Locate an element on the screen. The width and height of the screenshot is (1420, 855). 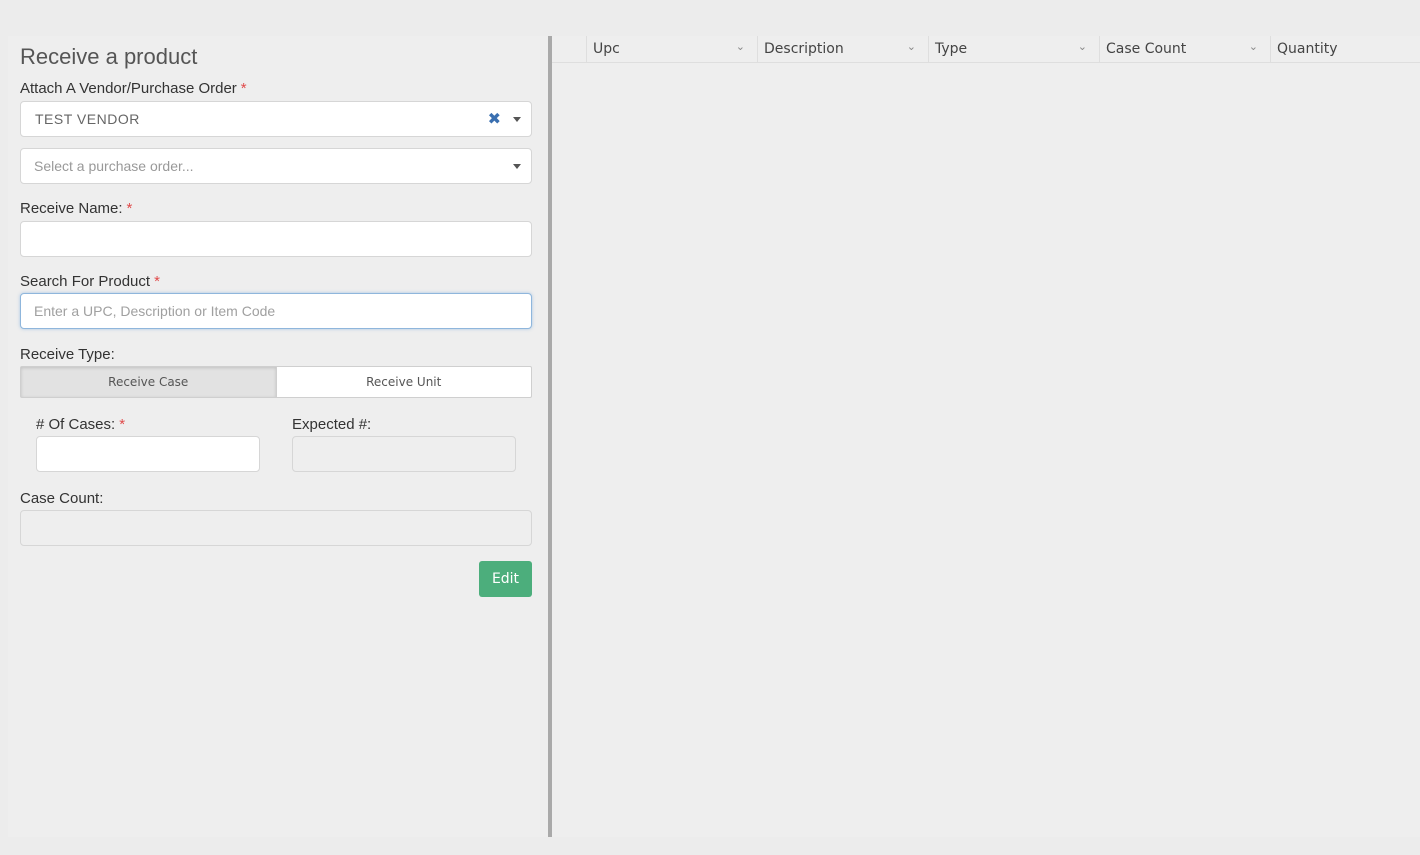
cases-field is located at coordinates (148, 454).